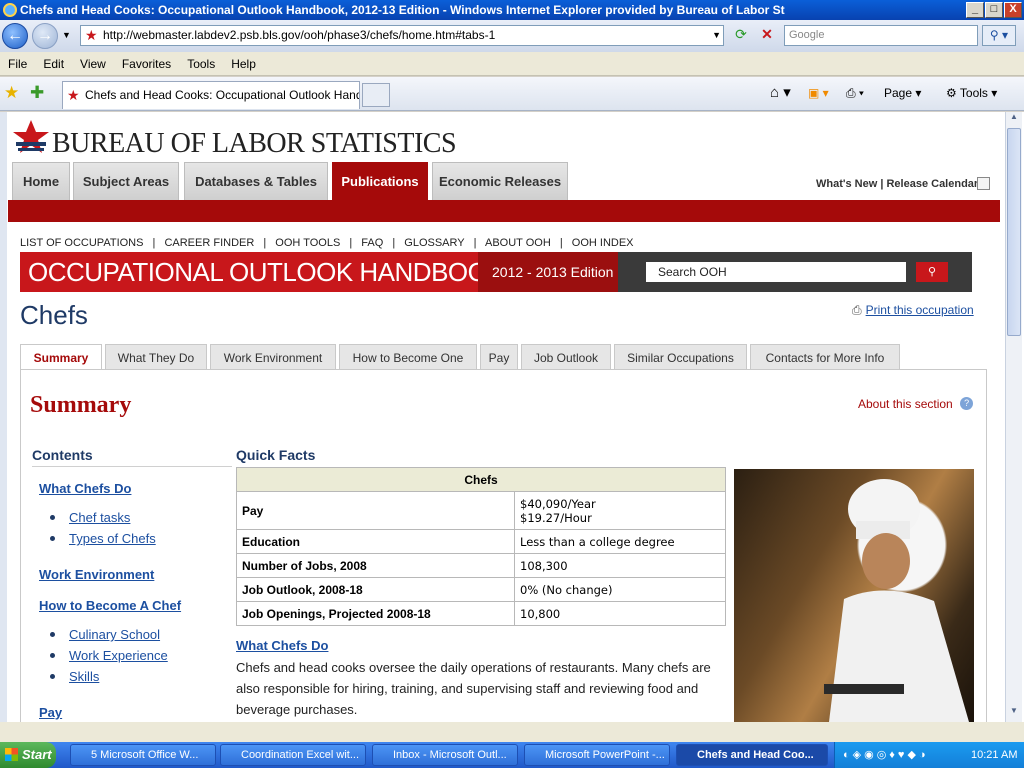 This screenshot has height=768, width=1024. What do you see at coordinates (905, 404) in the screenshot?
I see `about-section-text: About this section` at bounding box center [905, 404].